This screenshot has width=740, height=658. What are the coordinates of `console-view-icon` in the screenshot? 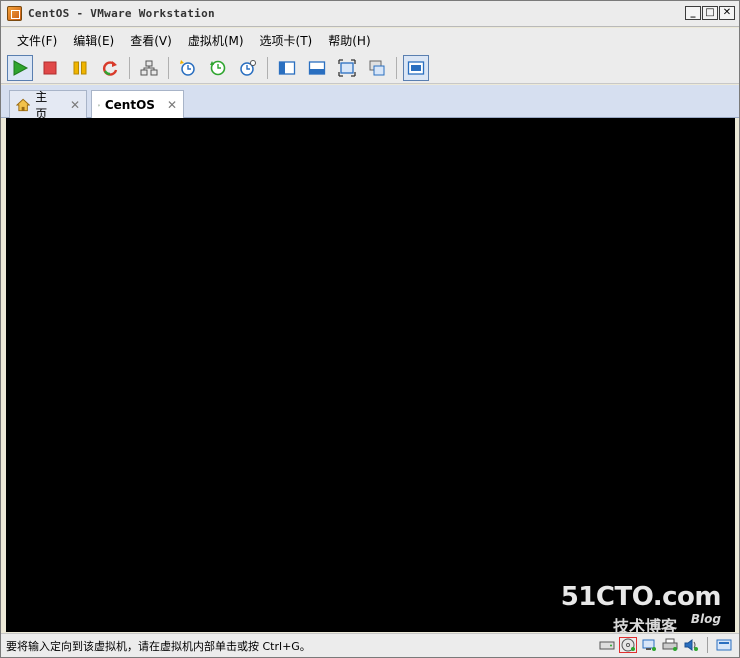 It's located at (416, 67).